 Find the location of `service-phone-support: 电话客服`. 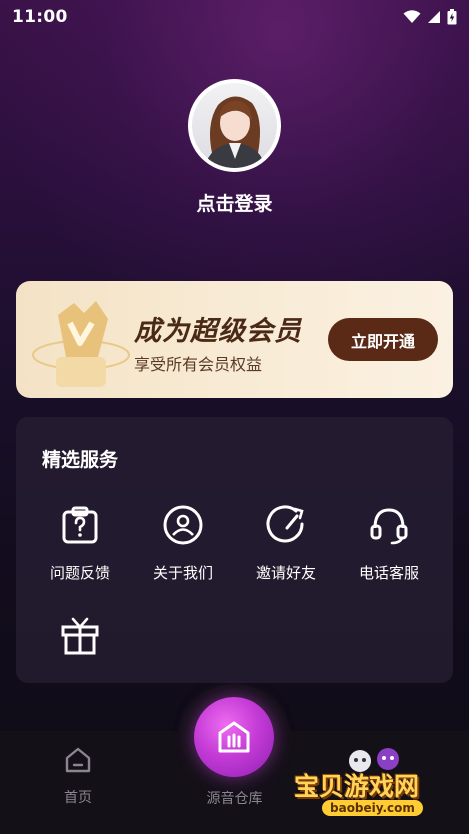

service-phone-support: 电话客服 is located at coordinates (389, 542).